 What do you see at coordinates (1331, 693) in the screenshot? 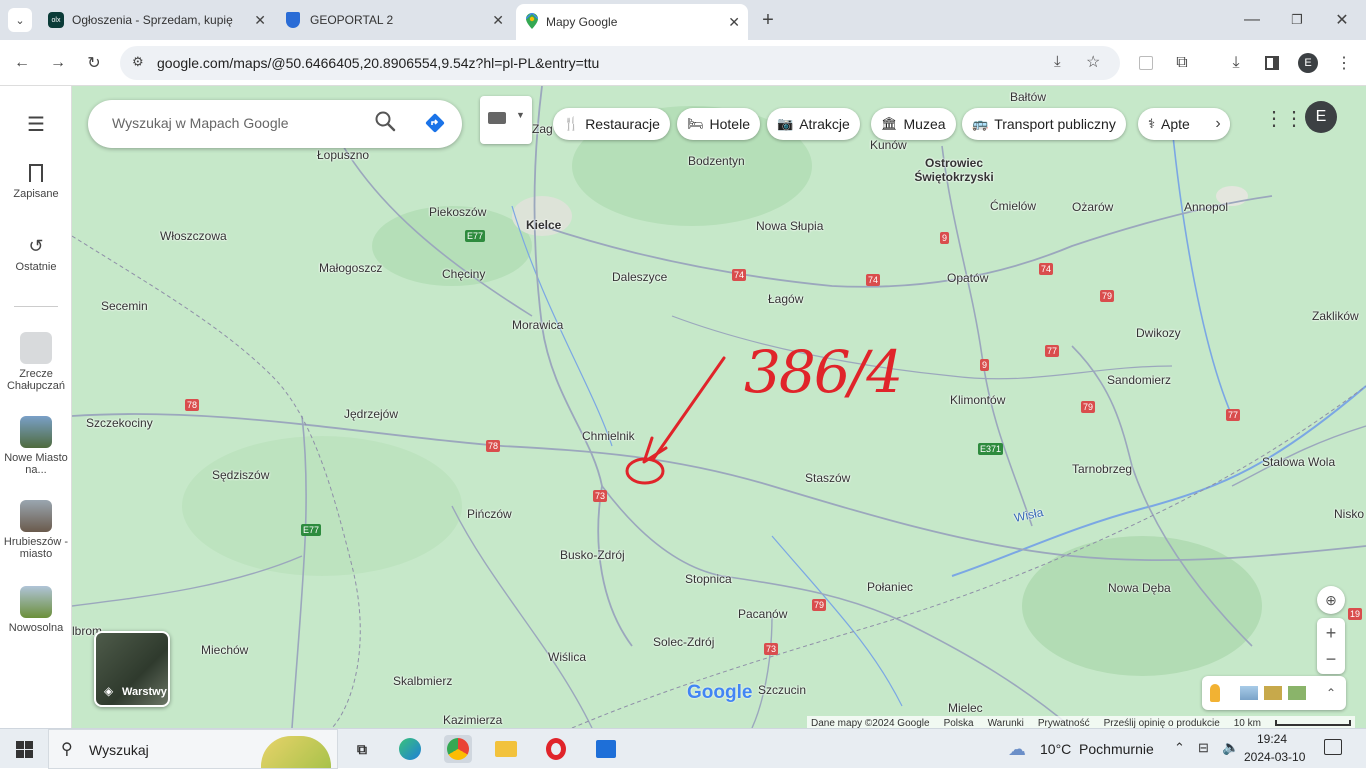
I see `expand-up-icon: ⌃` at bounding box center [1331, 693].